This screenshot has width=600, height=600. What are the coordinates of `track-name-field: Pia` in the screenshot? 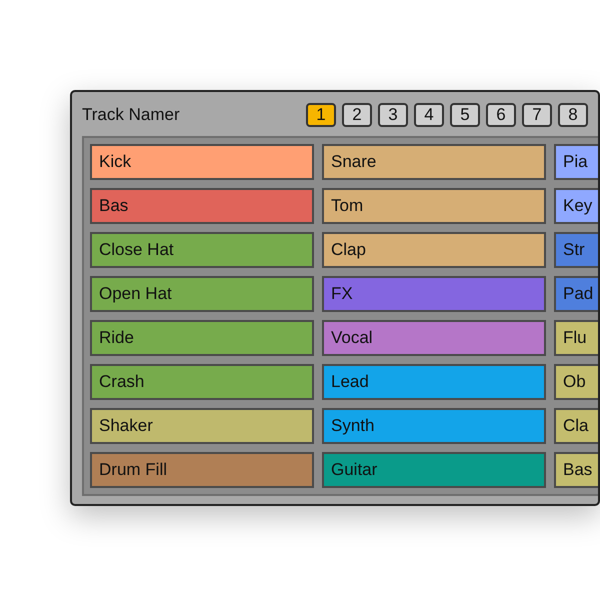 It's located at (576, 162).